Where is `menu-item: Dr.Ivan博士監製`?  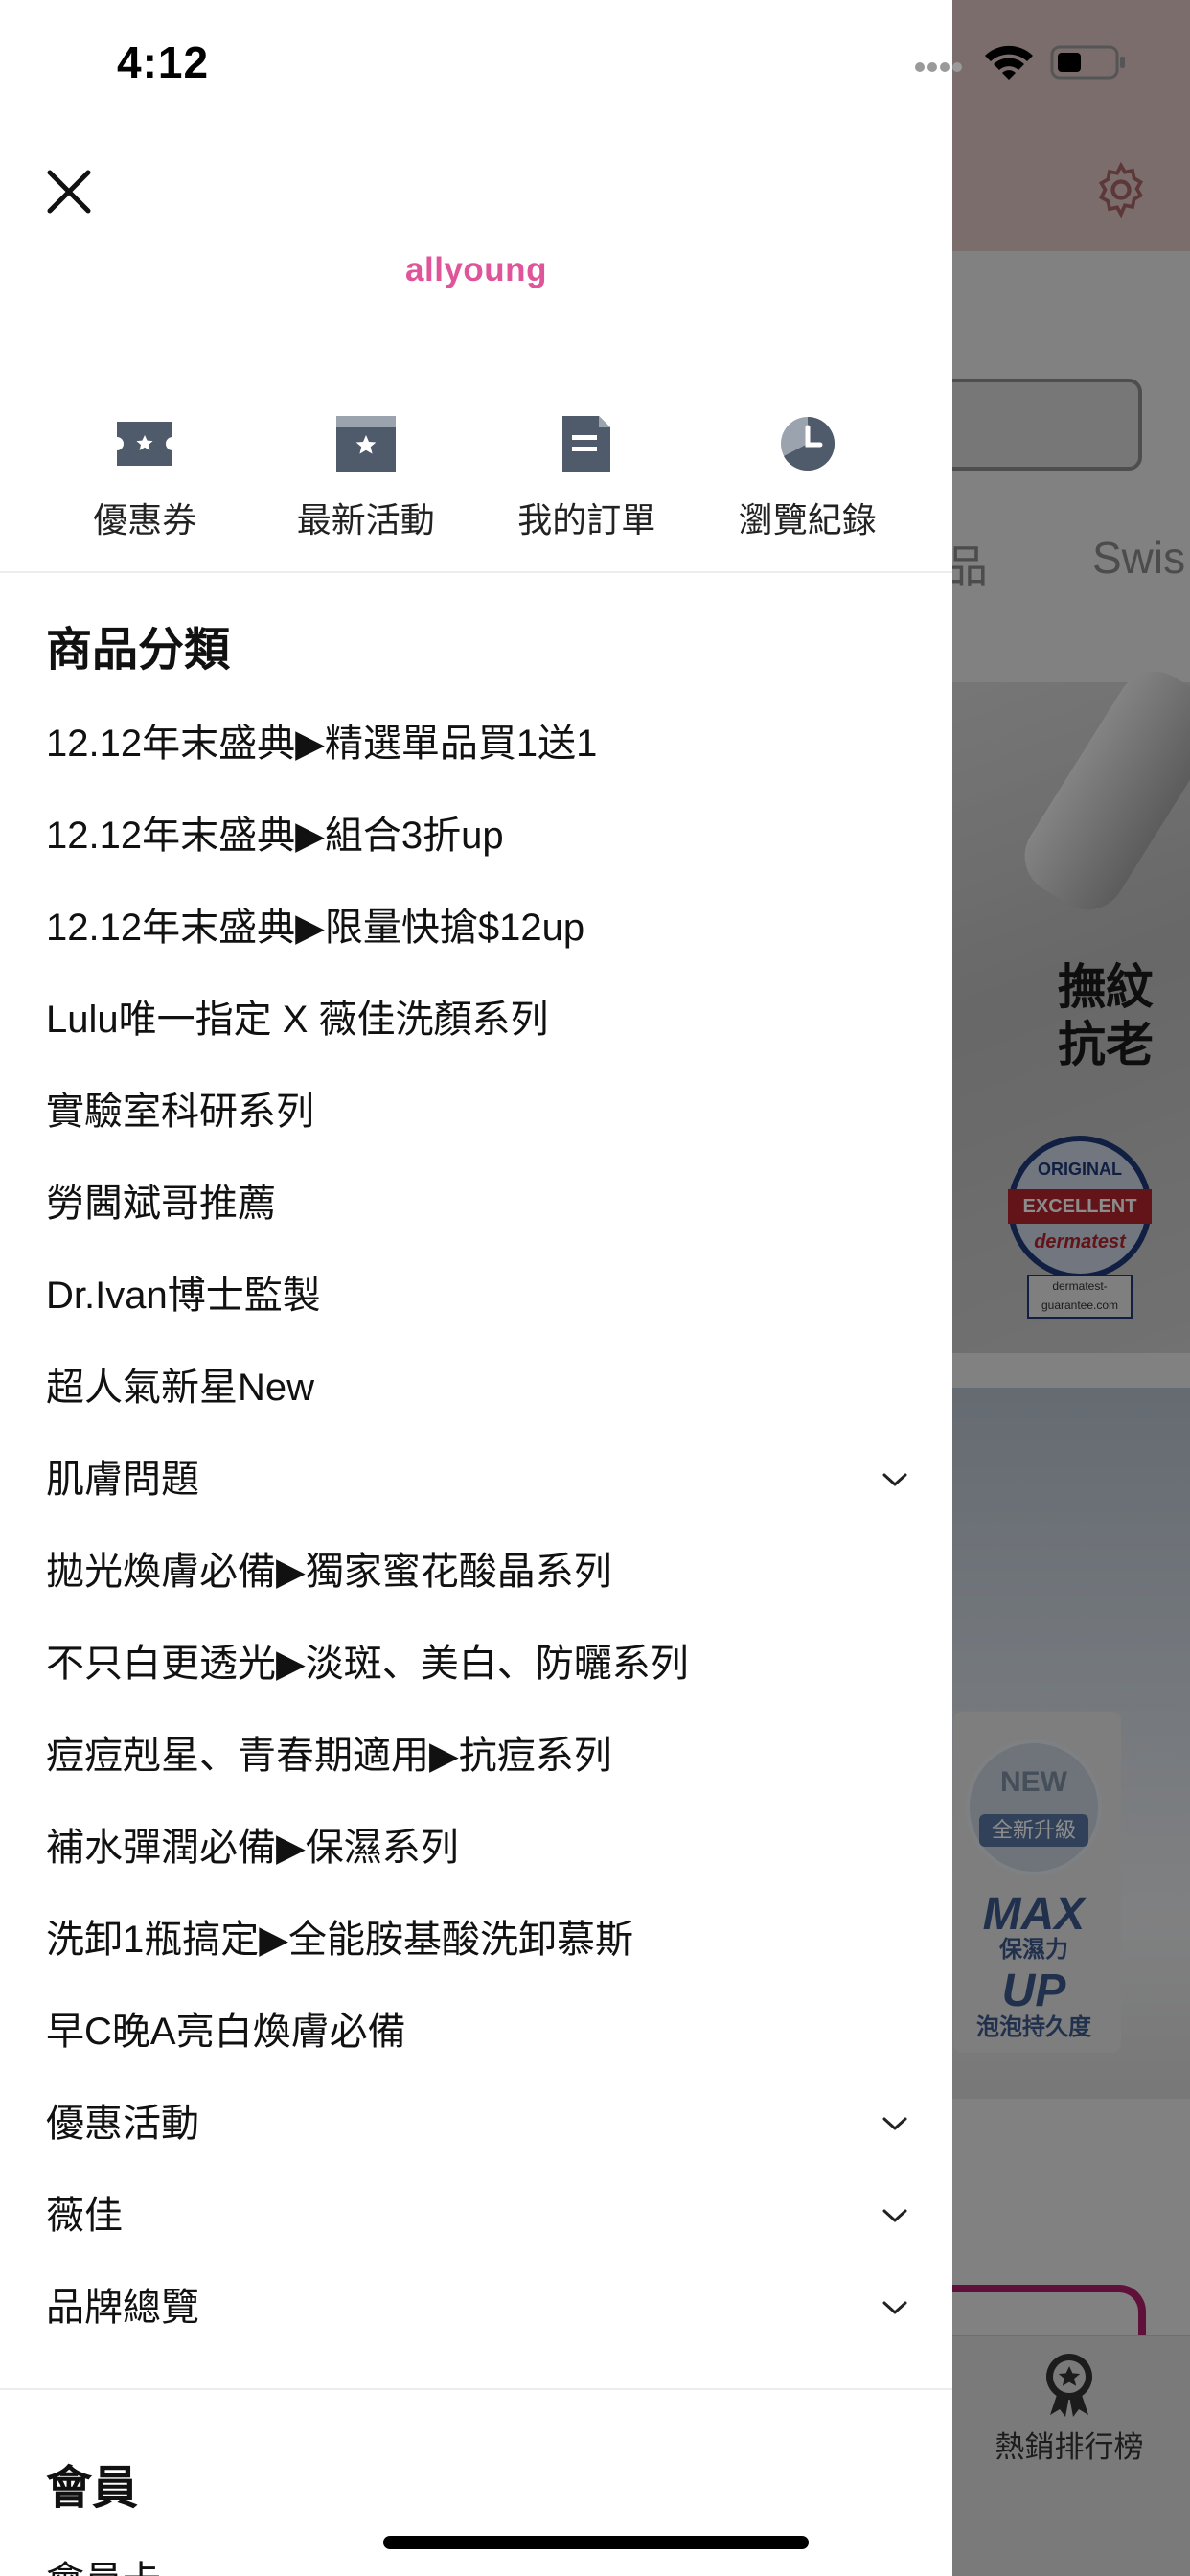
menu-item: Dr.Ivan博士監製 is located at coordinates (476, 1296).